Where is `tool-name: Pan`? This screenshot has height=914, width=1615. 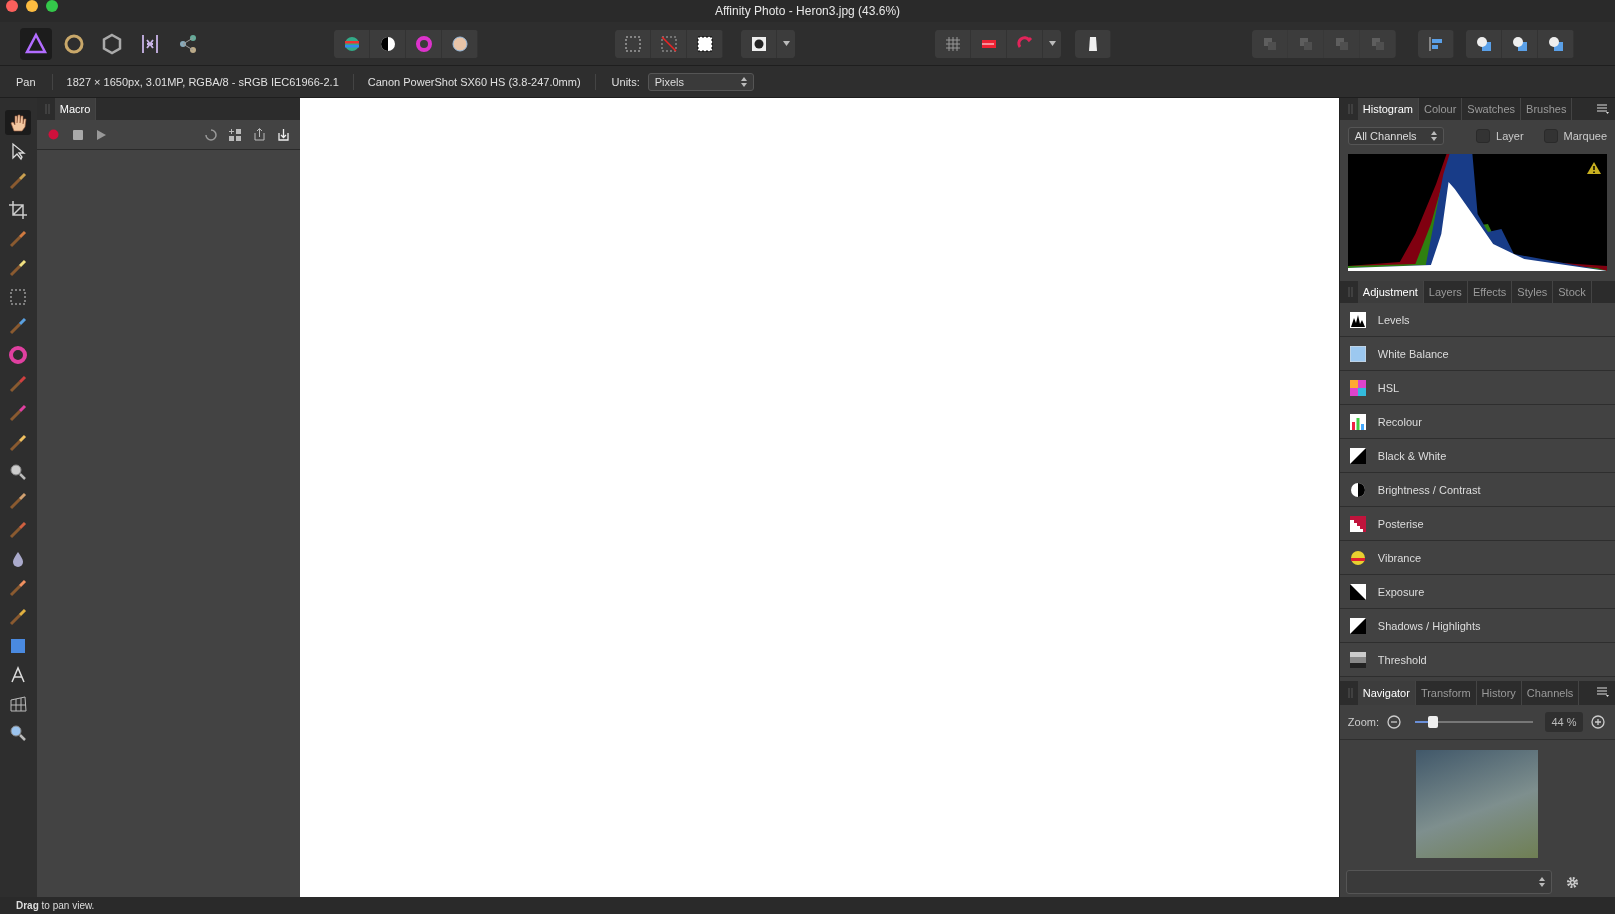 tool-name: Pan is located at coordinates (26, 81).